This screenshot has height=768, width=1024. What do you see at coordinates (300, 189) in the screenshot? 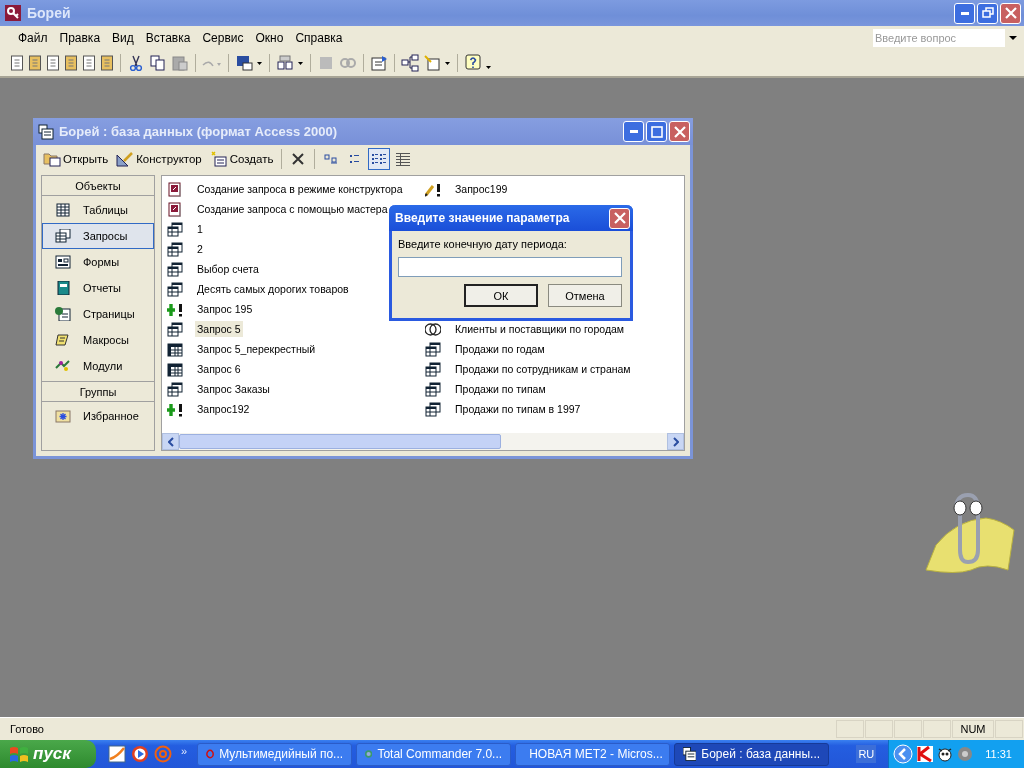
I see `query-item: Создание запроса в режиме конструктора` at bounding box center [300, 189].